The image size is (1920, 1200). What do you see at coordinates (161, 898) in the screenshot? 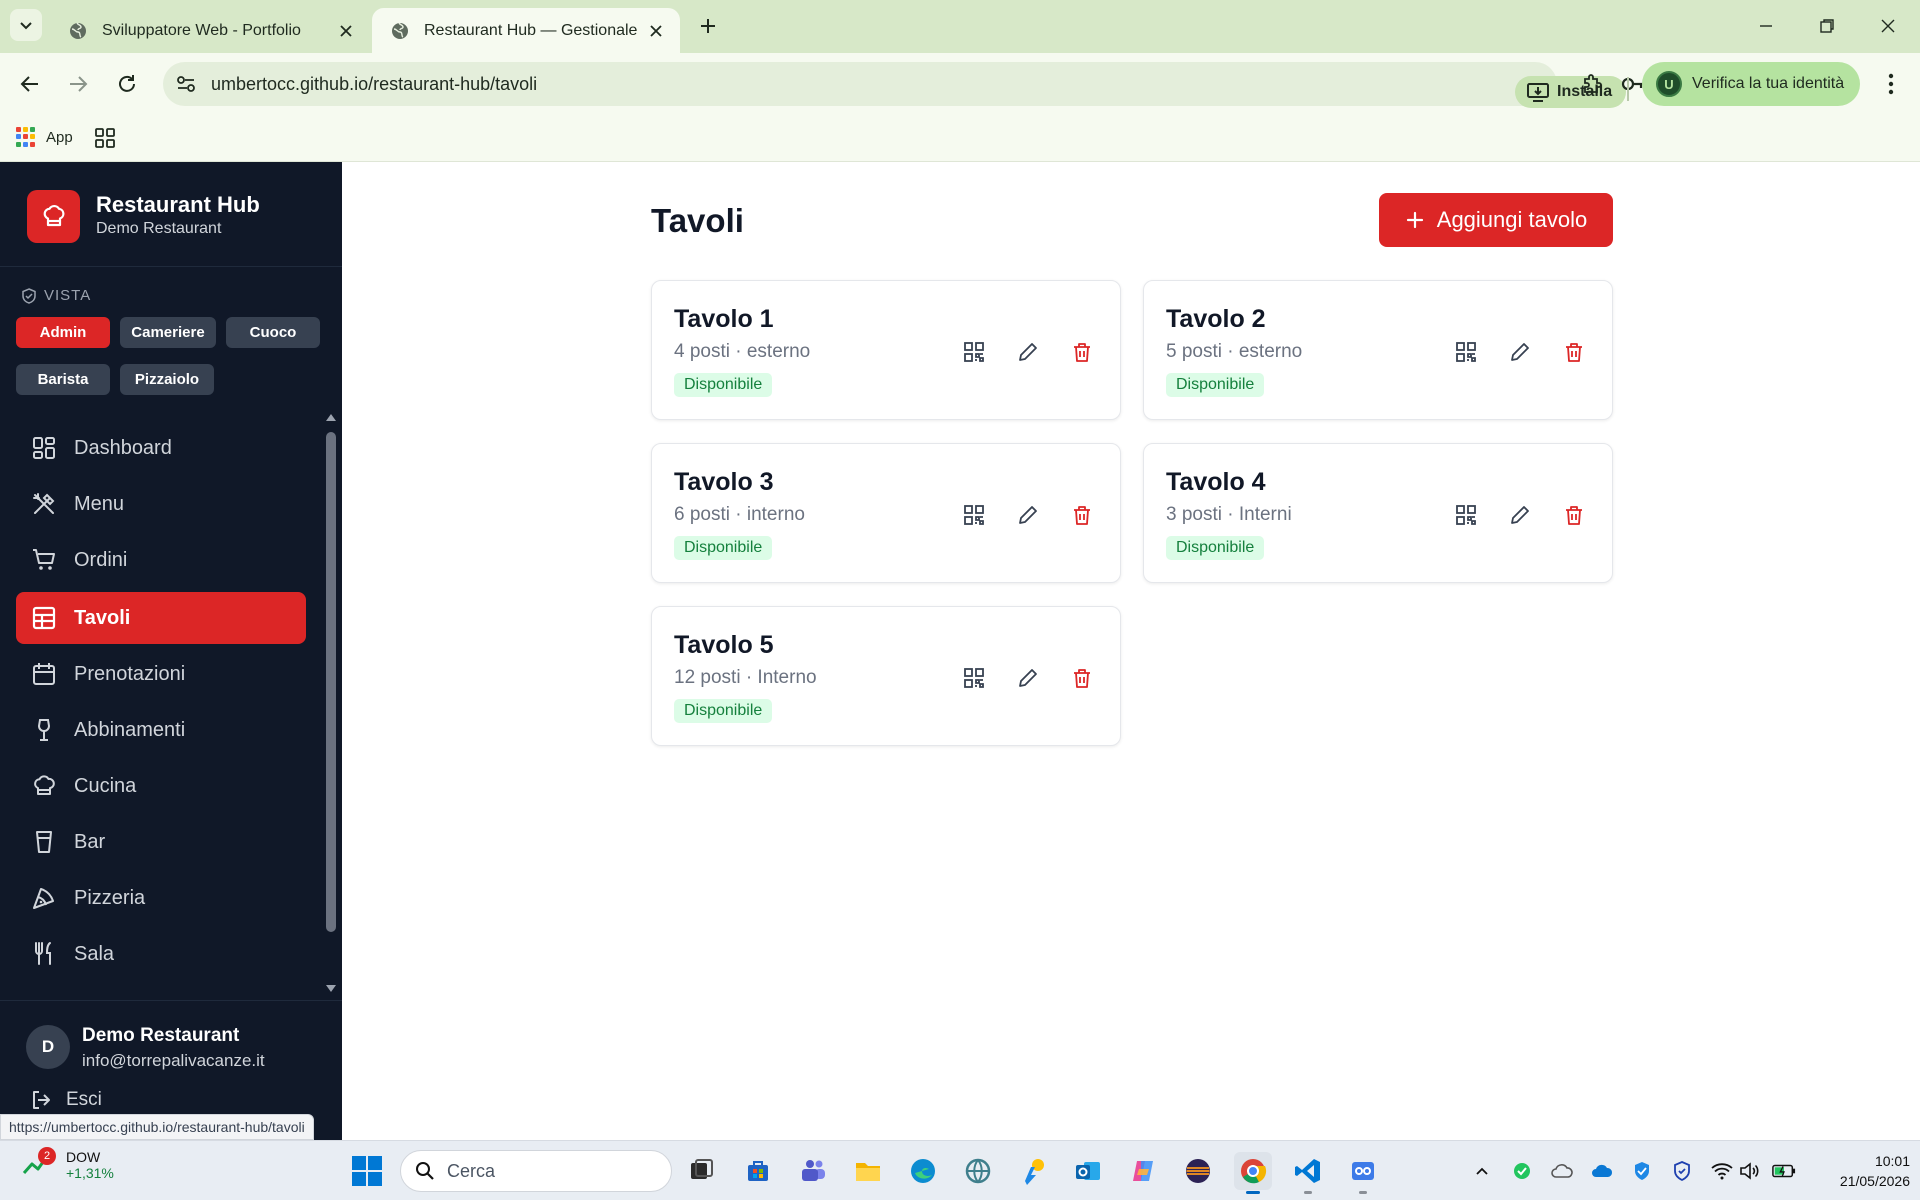
I see `sidebar-item-pizzeria: Pizzeria` at bounding box center [161, 898].